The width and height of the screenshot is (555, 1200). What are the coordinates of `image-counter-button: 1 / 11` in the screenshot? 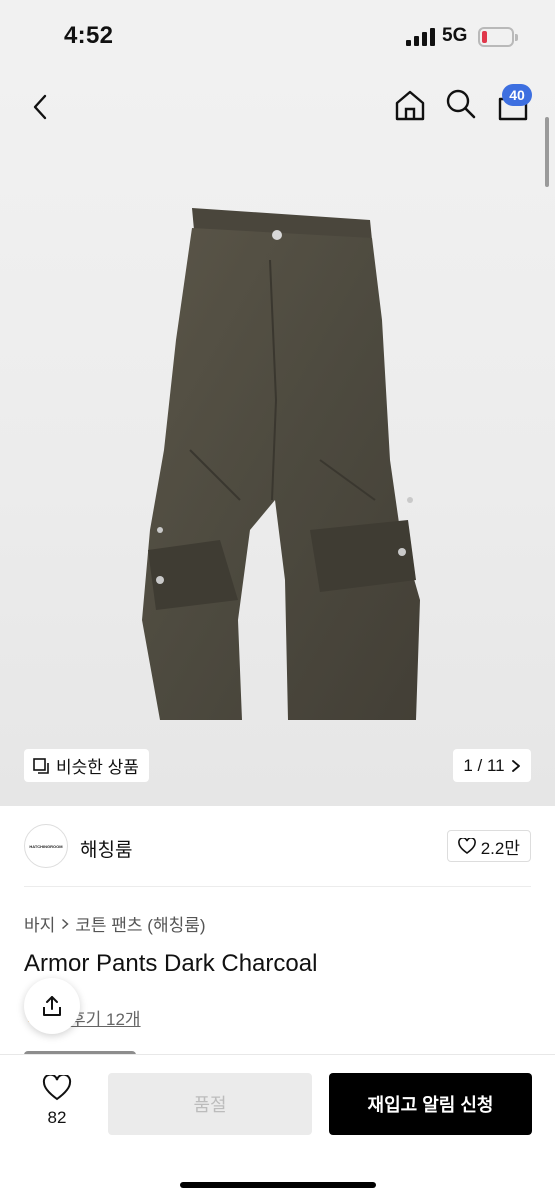 It's located at (492, 765).